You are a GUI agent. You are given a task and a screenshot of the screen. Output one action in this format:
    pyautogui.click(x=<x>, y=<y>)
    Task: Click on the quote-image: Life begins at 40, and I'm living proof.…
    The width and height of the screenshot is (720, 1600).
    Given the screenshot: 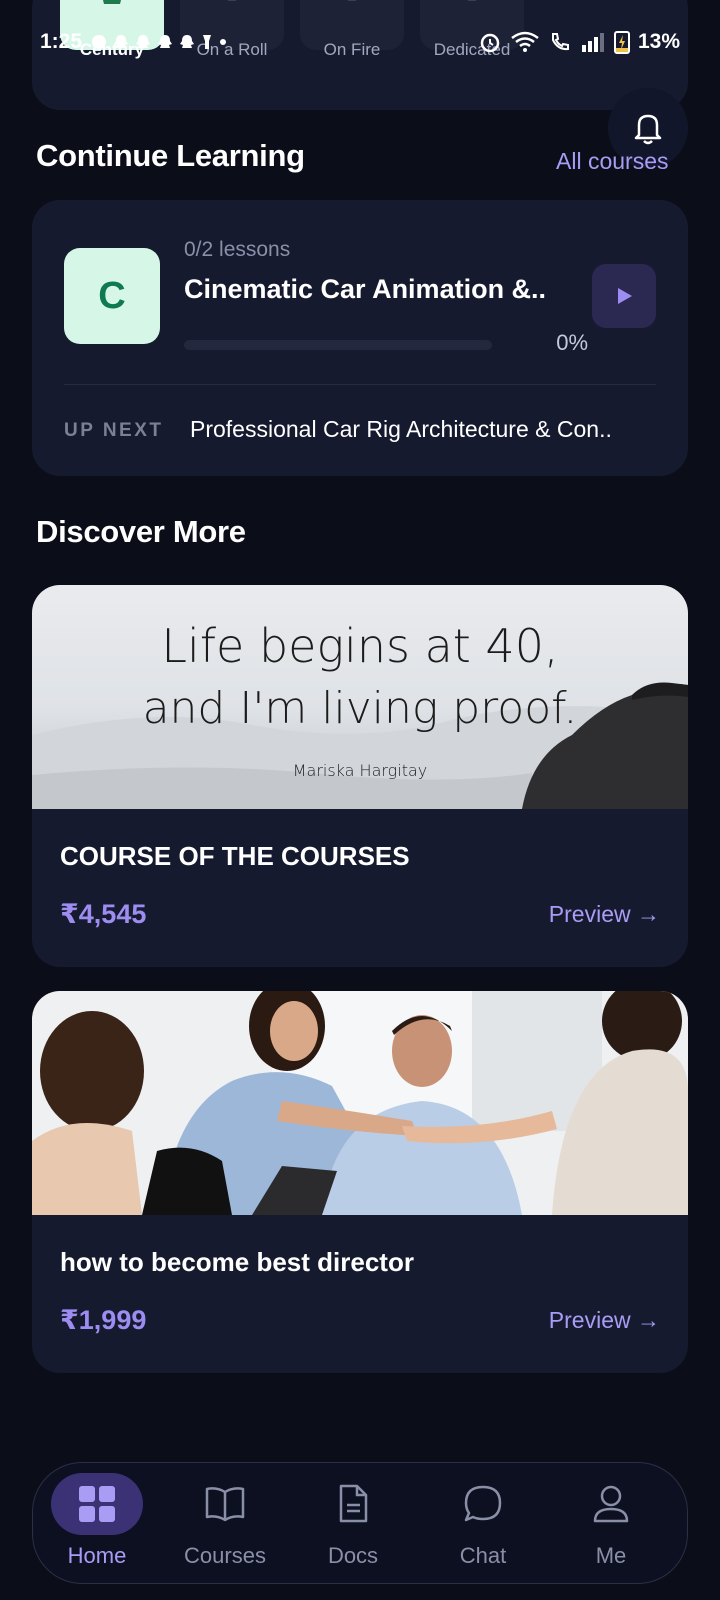 What is the action you would take?
    pyautogui.click(x=360, y=697)
    